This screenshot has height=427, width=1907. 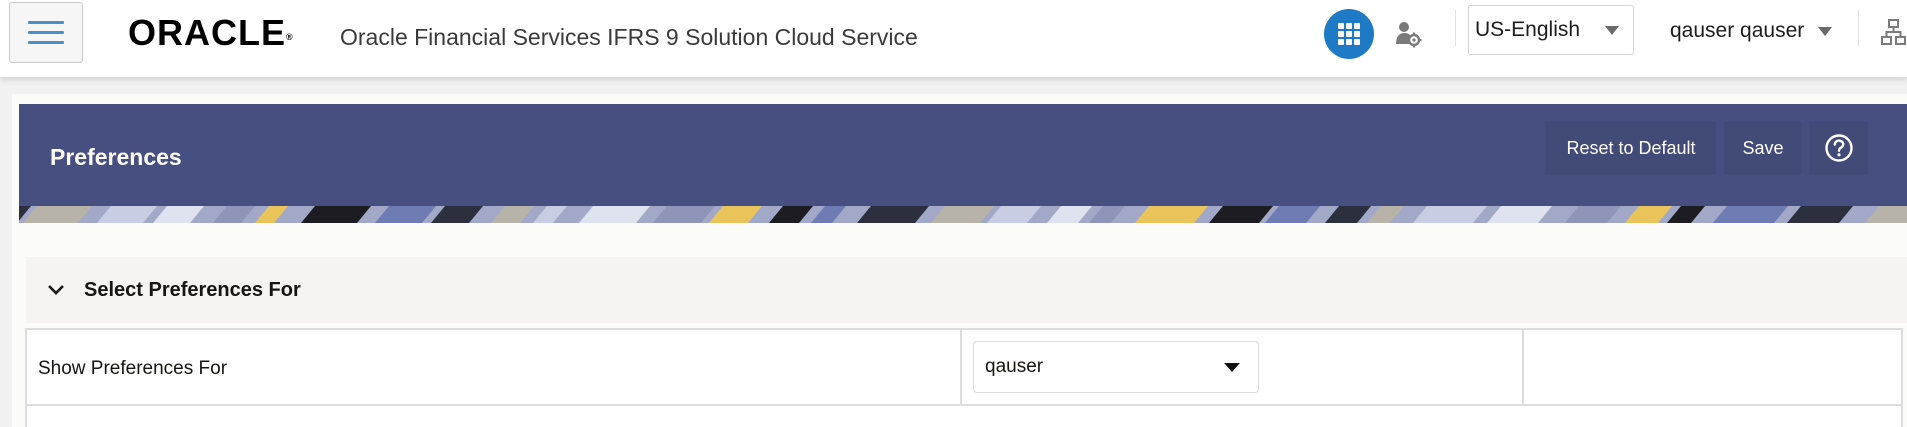 I want to click on show-preferences-for-label: Show Preferences For, so click(x=133, y=368).